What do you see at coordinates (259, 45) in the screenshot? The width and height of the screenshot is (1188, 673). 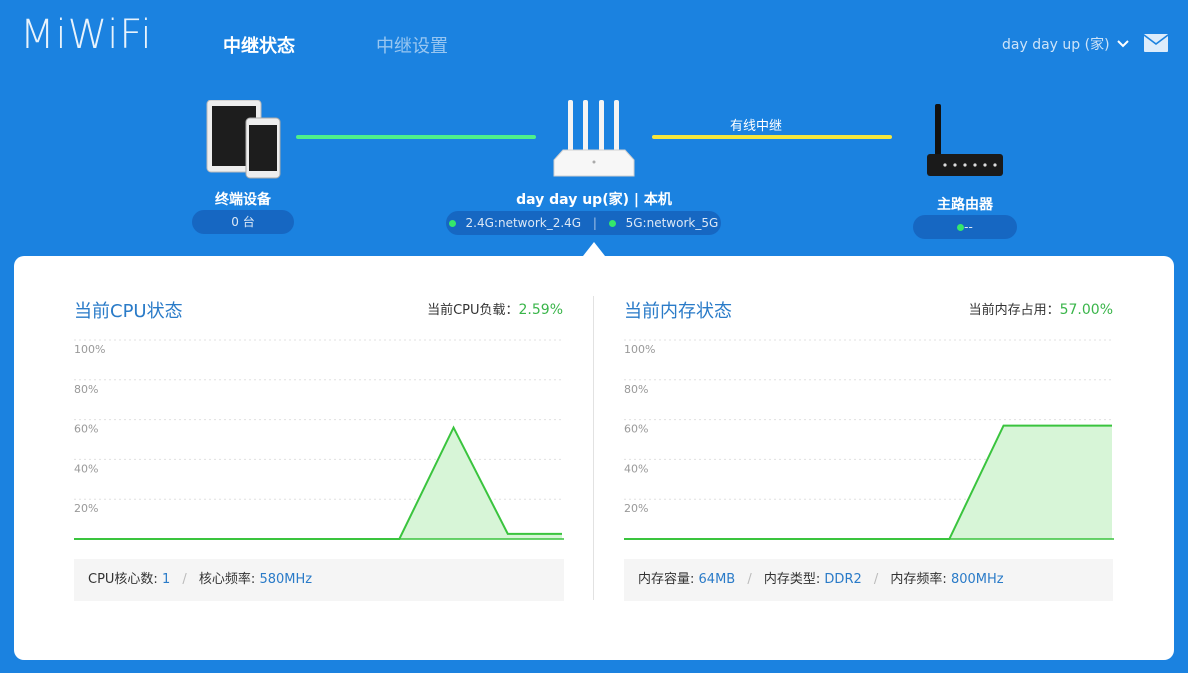 I see `tab-relay-status: 中继状态` at bounding box center [259, 45].